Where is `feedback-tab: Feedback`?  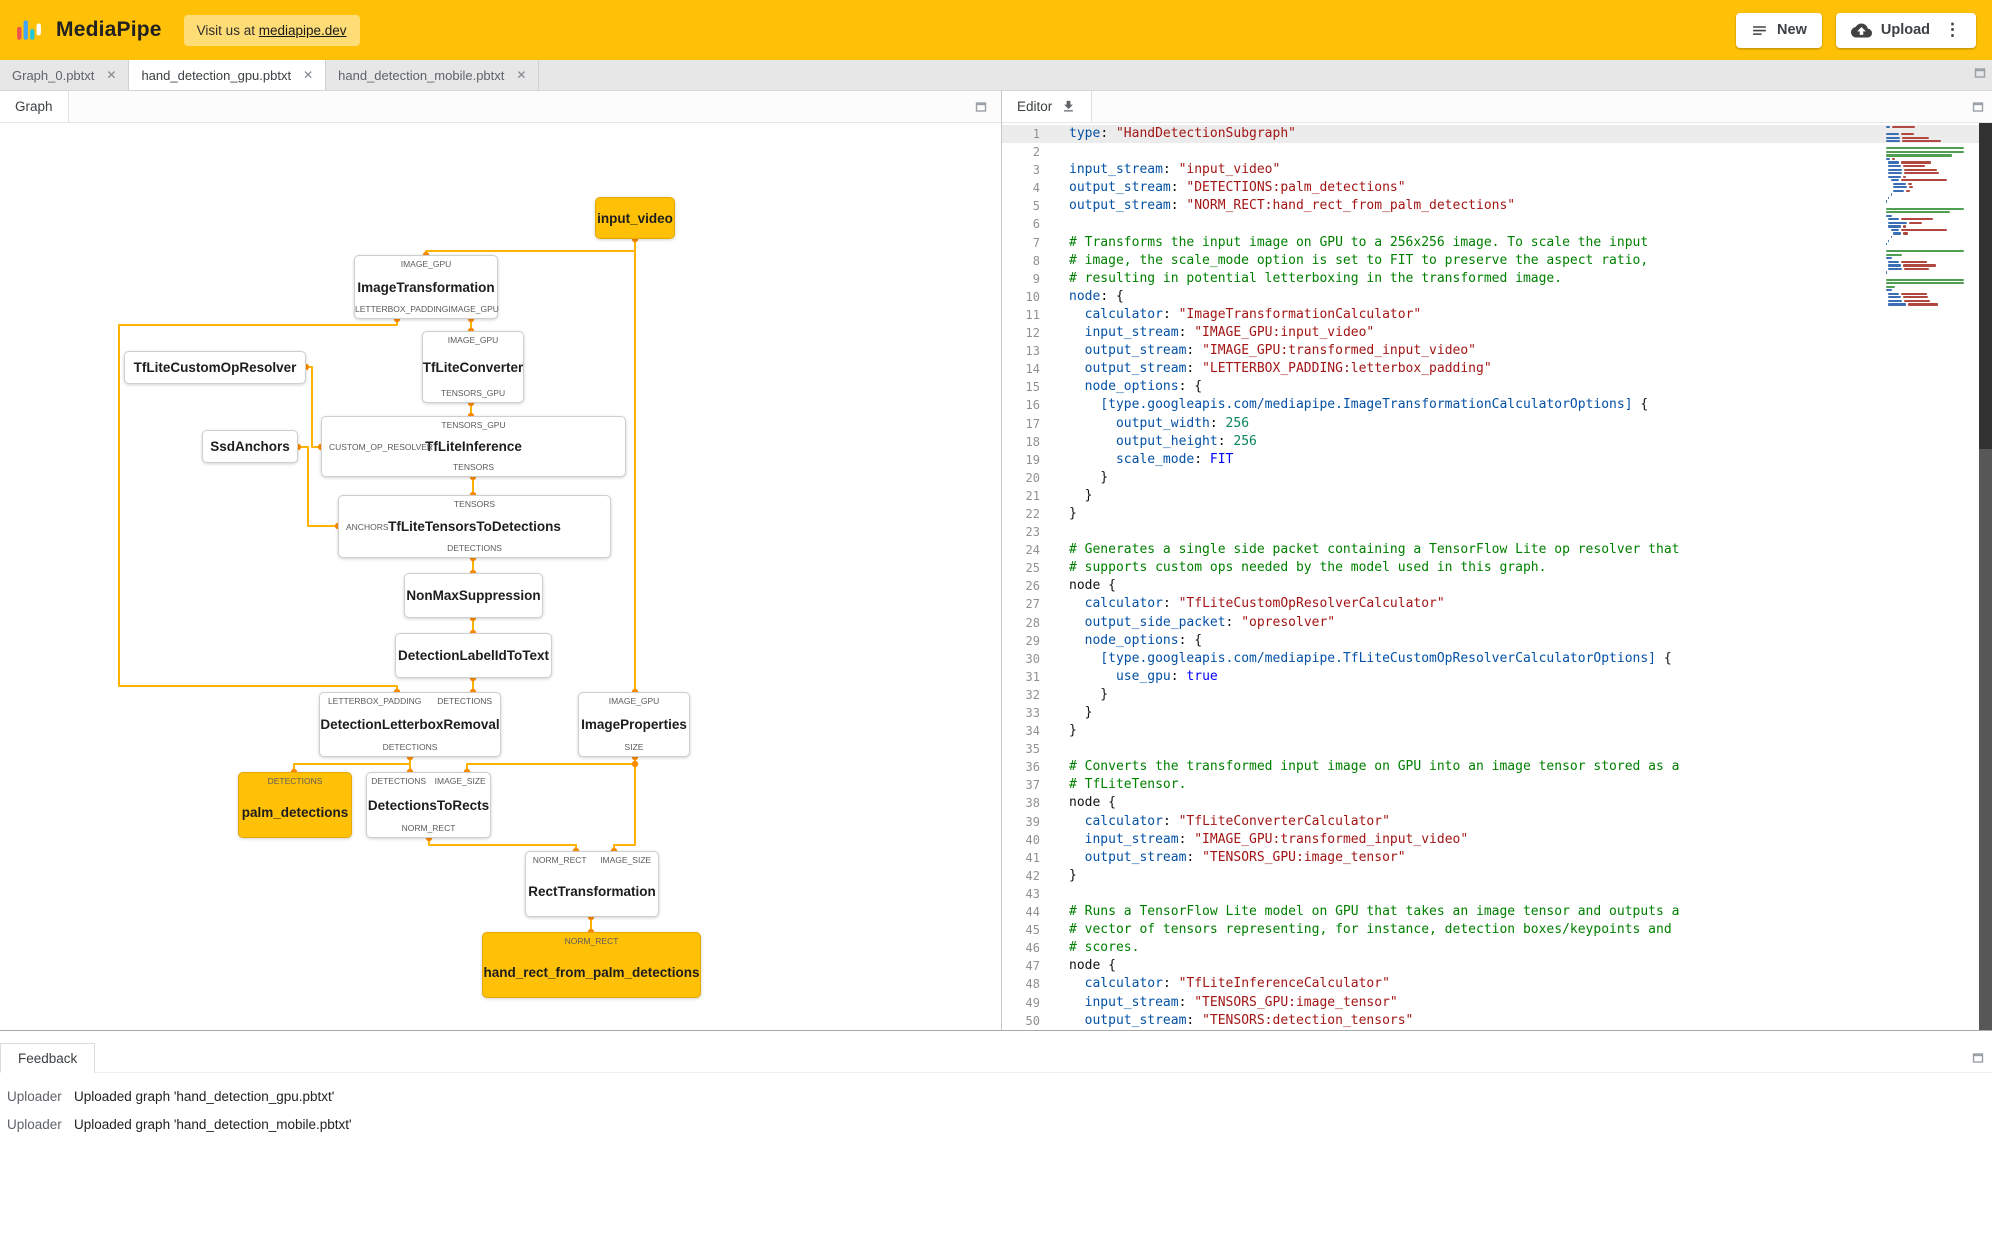
feedback-tab: Feedback is located at coordinates (48, 1058).